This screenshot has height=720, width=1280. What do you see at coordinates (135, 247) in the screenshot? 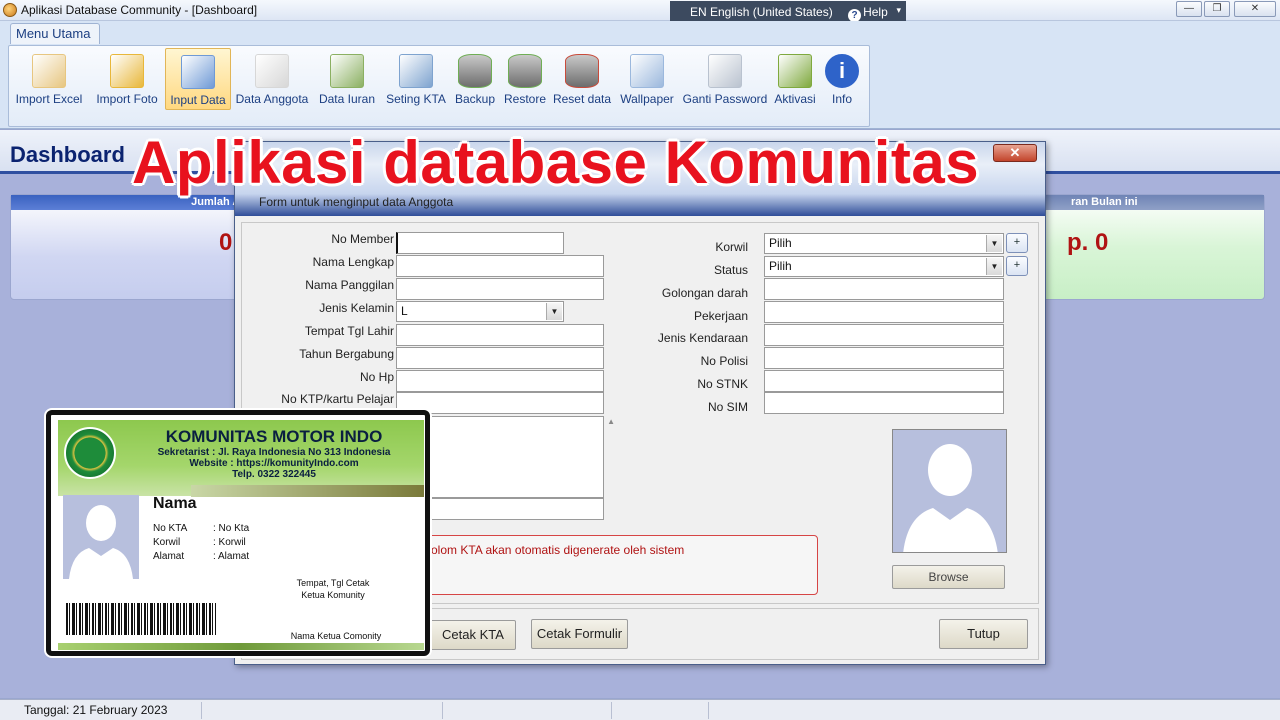
I see `member-count-card: Jumlah An 0` at bounding box center [135, 247].